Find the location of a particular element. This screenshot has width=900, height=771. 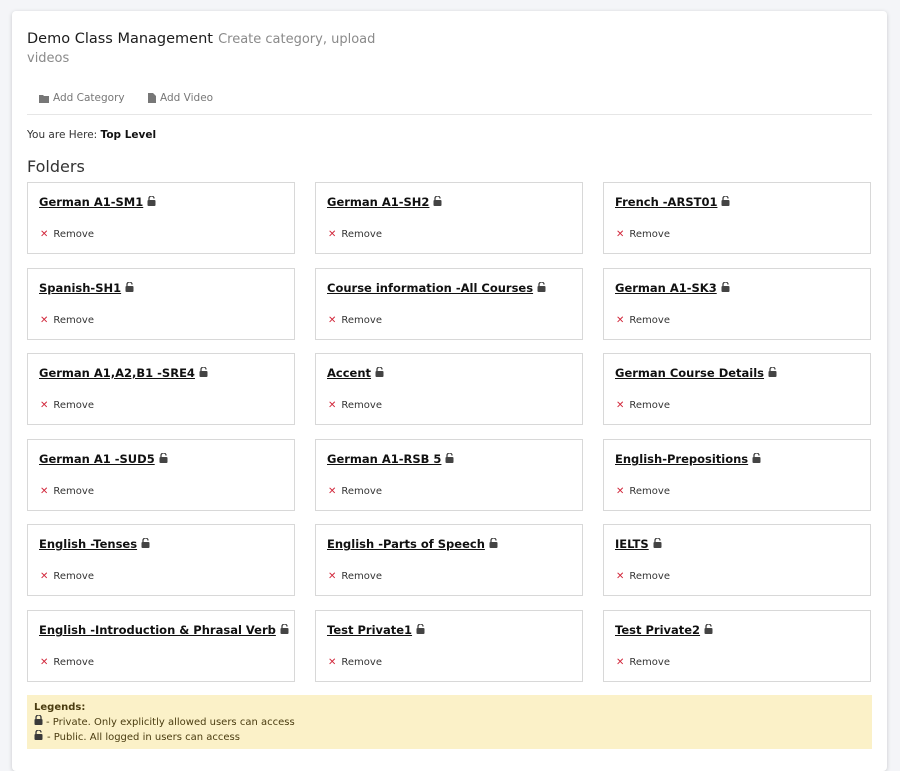

add-category-label: Add Category is located at coordinates (89, 98).